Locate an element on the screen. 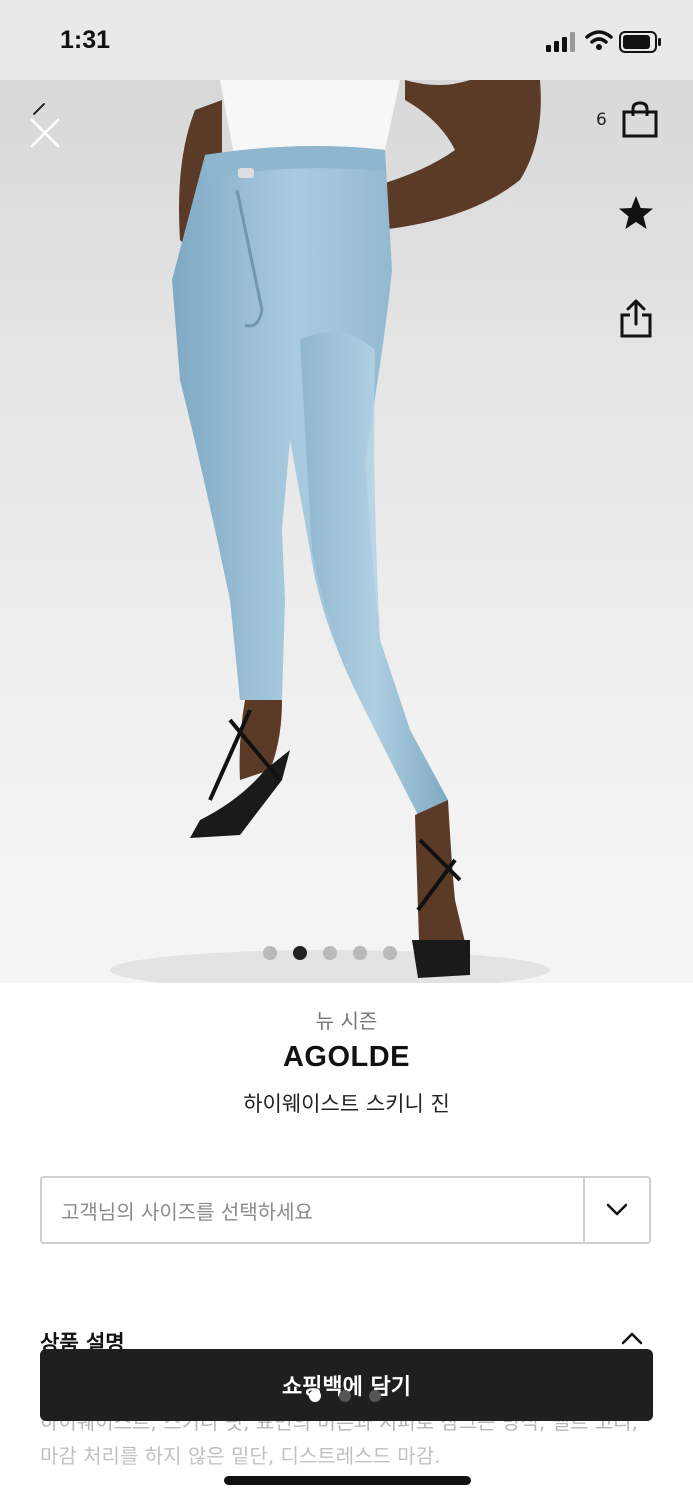 This screenshot has width=693, height=1500. favorite-button is located at coordinates (636, 213).